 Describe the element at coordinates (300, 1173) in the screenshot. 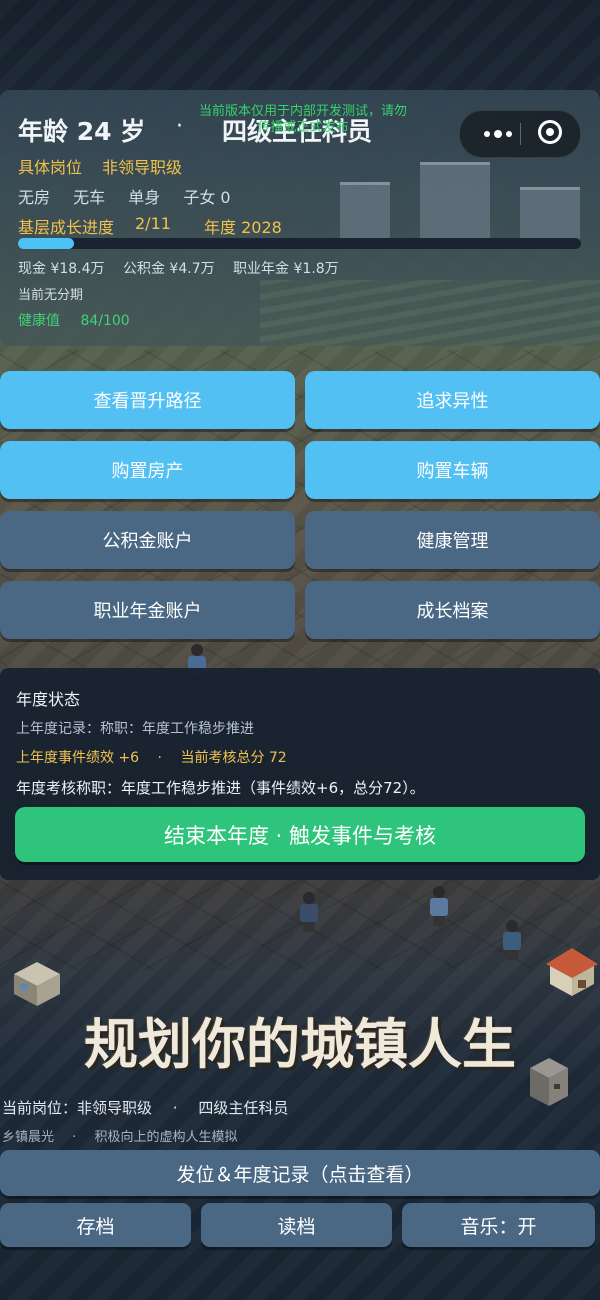

I see `records-button: 发位＆年度记录（点击查看）` at that location.